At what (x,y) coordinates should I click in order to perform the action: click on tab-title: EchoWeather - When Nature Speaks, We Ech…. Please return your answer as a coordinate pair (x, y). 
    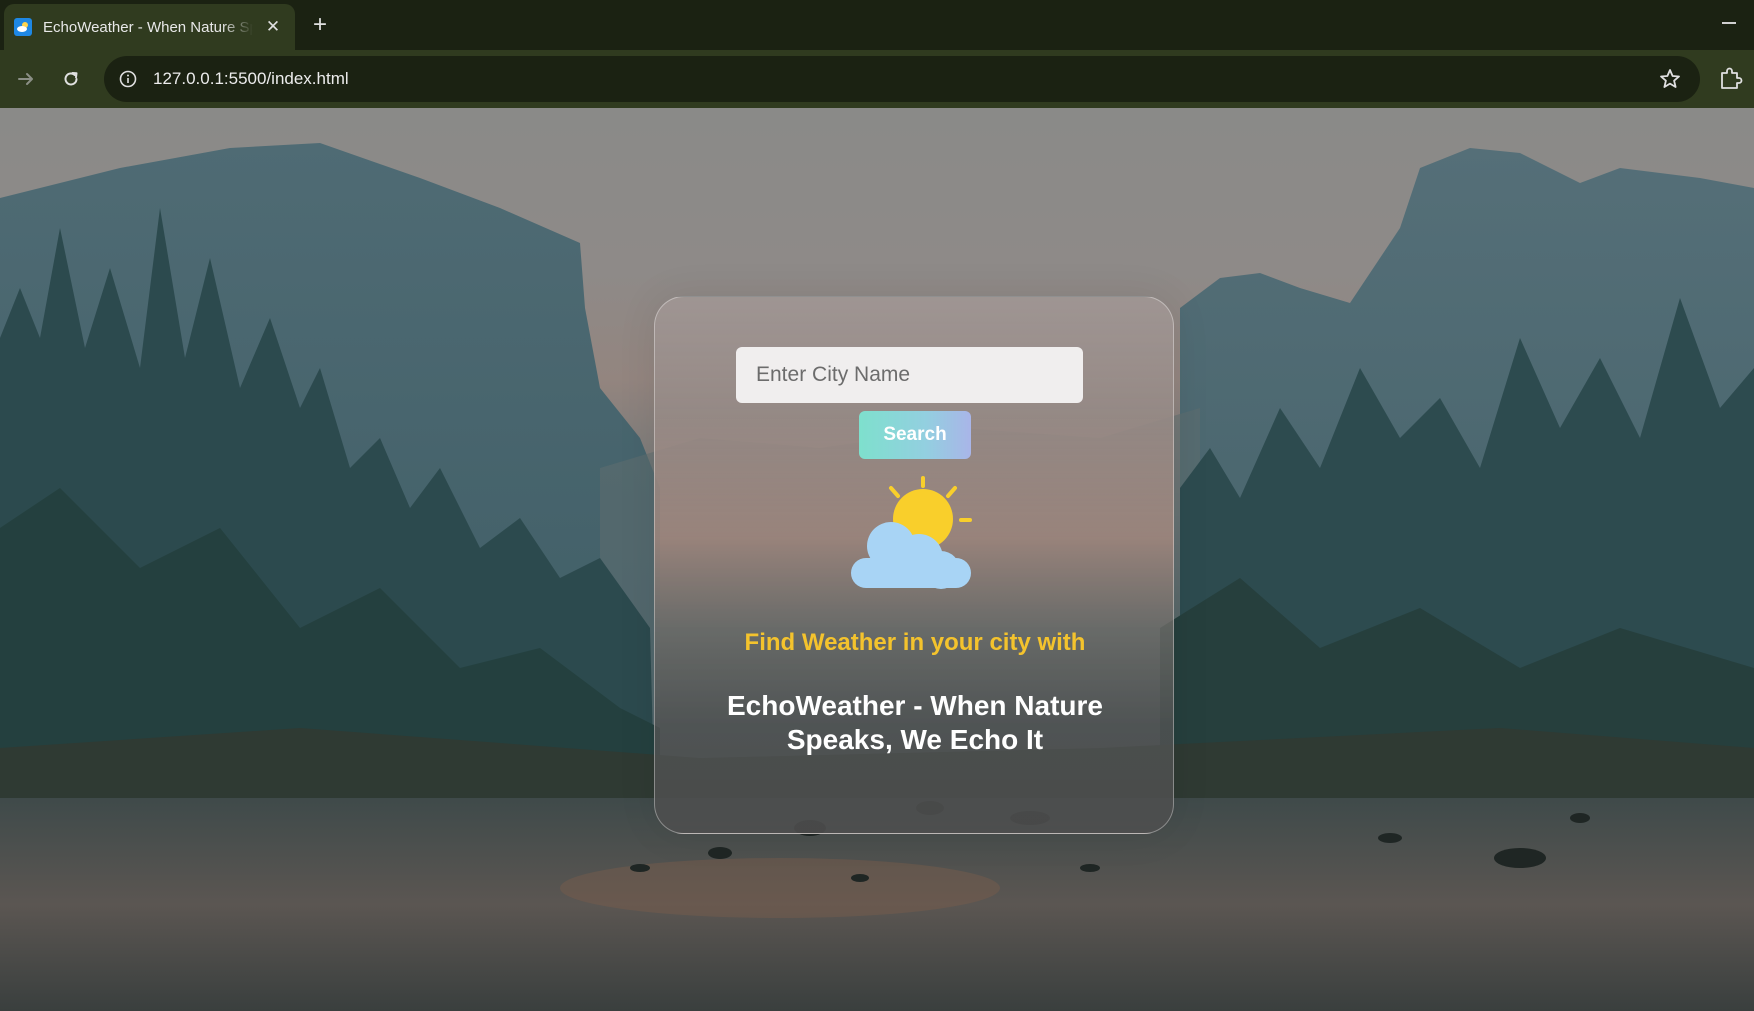
    Looking at the image, I should click on (148, 27).